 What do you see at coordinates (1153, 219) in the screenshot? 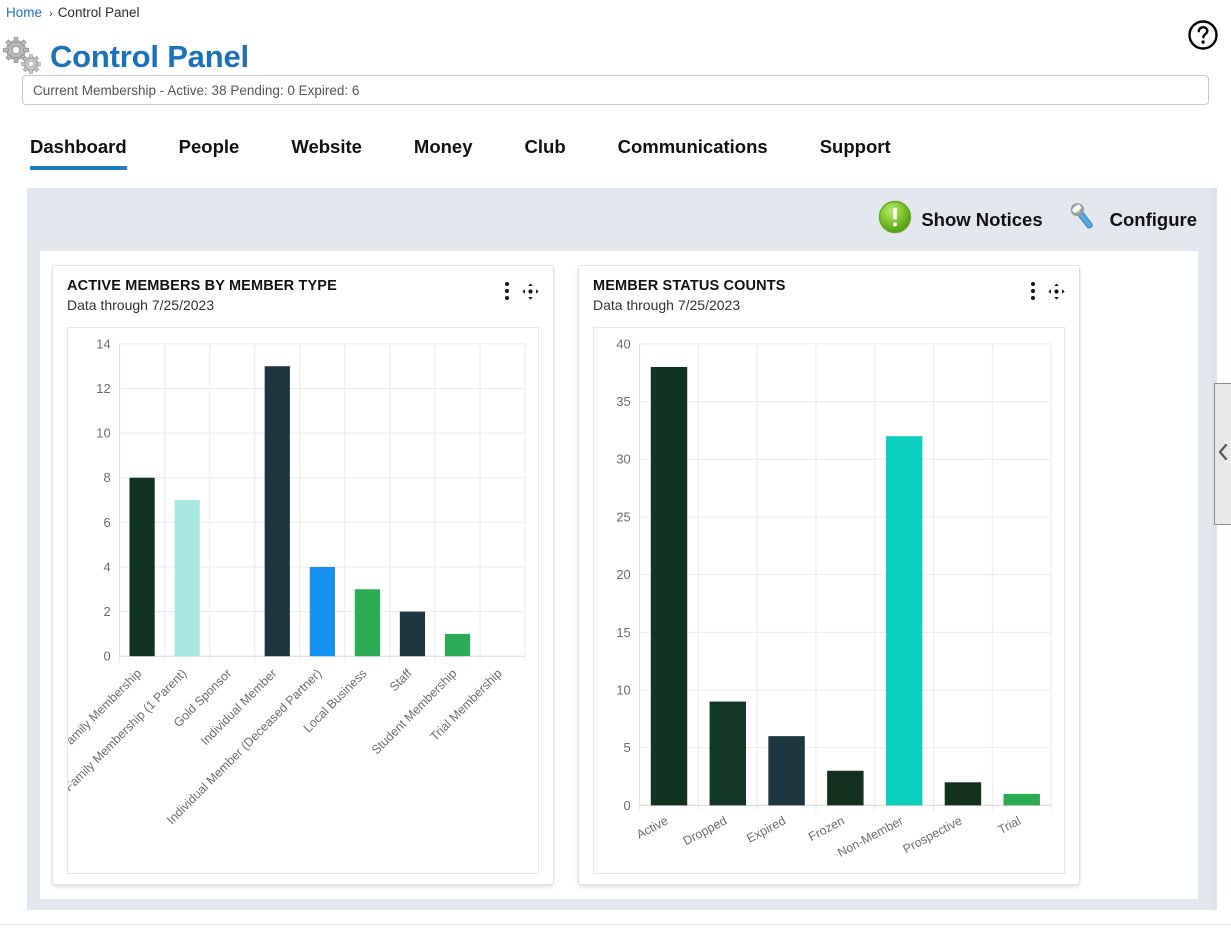
I see `configure-label: Configure` at bounding box center [1153, 219].